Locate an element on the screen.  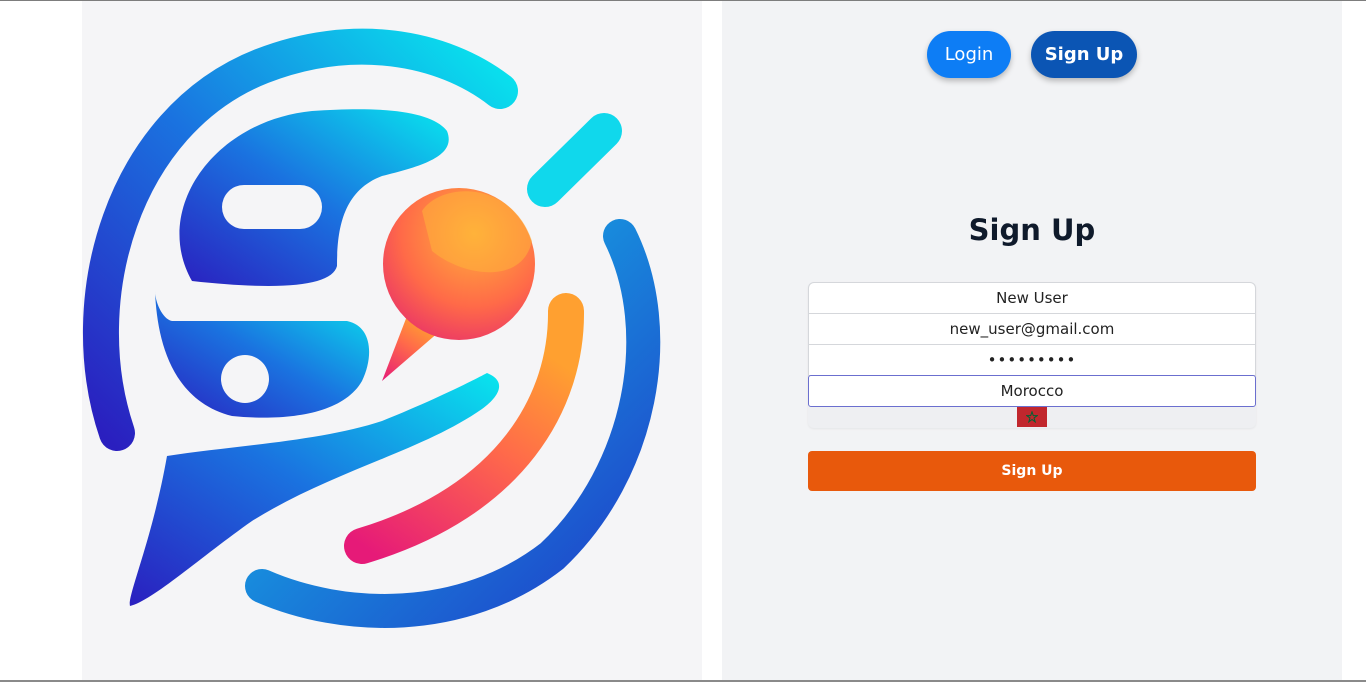
signup-submit-button: Sign Up is located at coordinates (1032, 471).